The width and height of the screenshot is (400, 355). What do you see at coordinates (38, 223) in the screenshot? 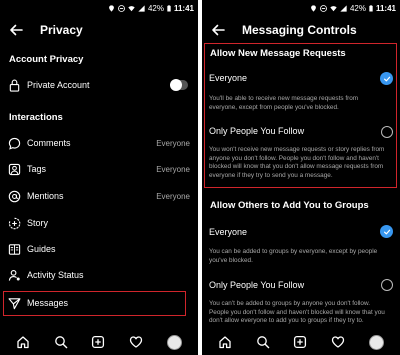
I see `privacy-item-label: Story` at bounding box center [38, 223].